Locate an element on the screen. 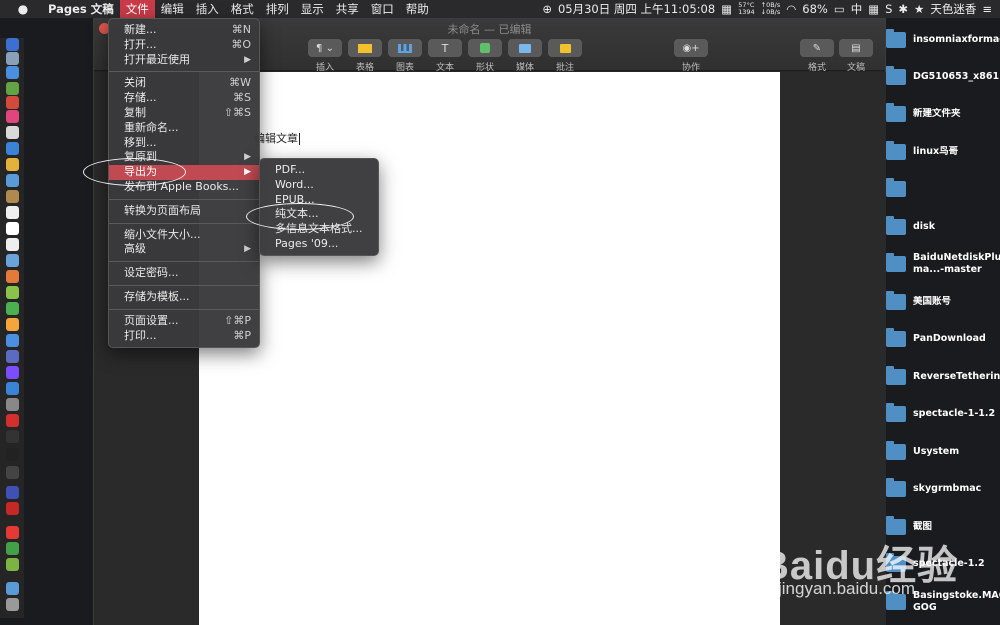 The width and height of the screenshot is (1000, 625). user-name: 天色迷香 is located at coordinates (953, 9).